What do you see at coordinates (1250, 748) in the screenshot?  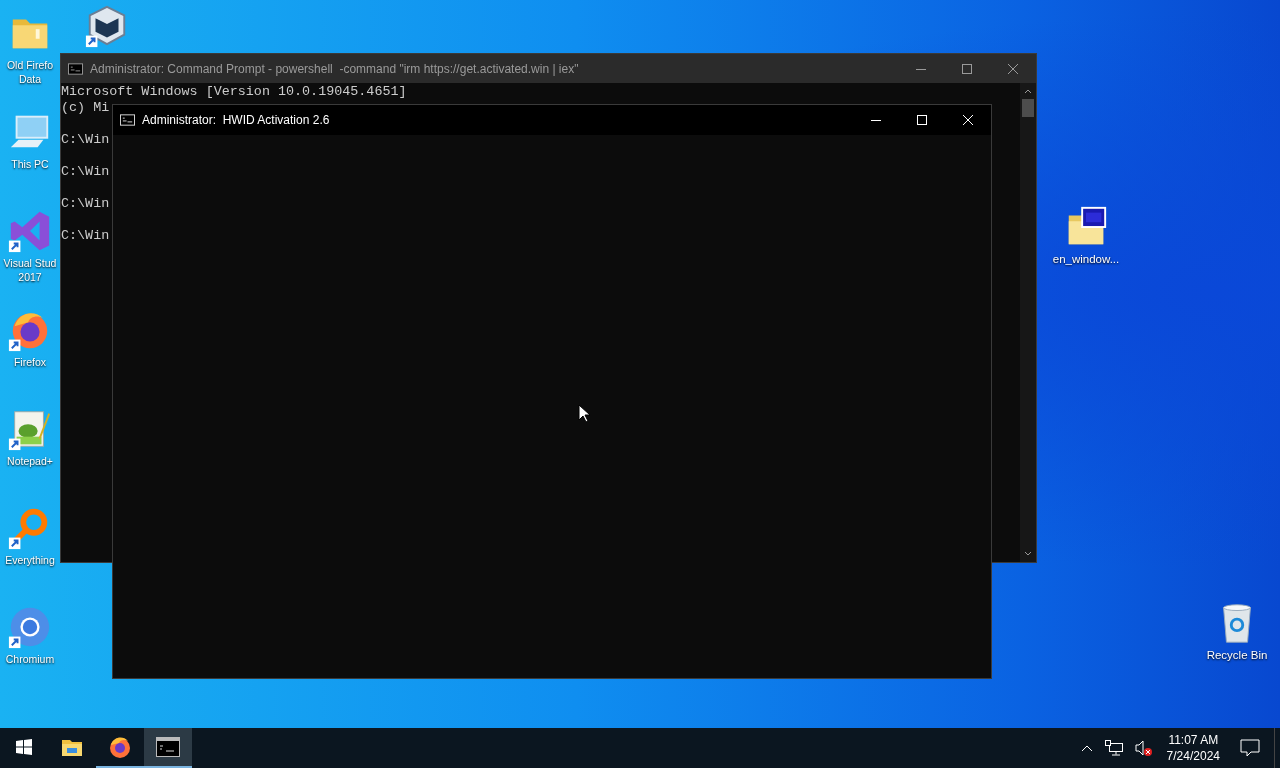 I see `notification-icon` at bounding box center [1250, 748].